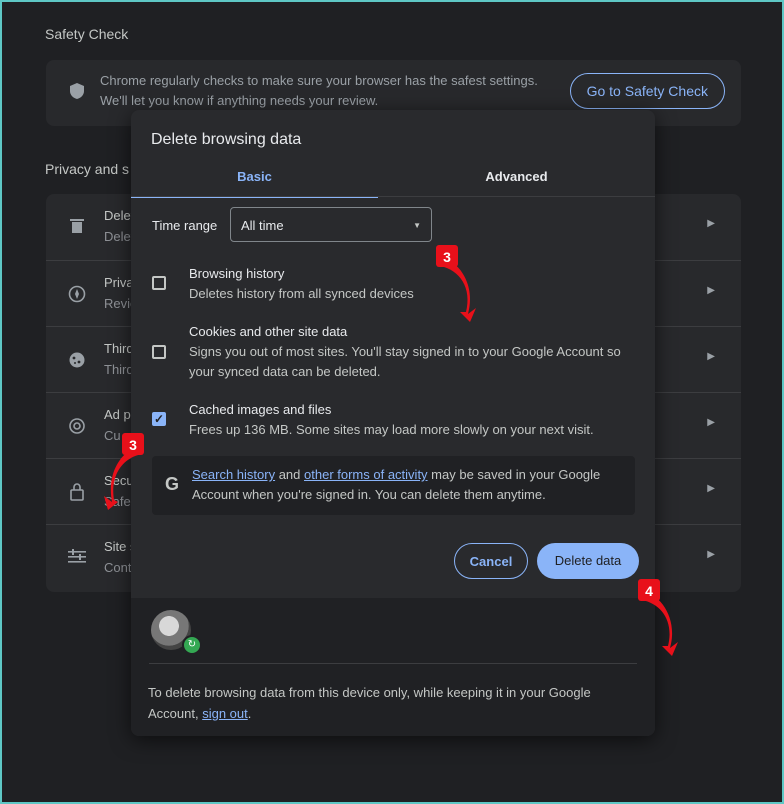 This screenshot has height=804, width=784. What do you see at coordinates (77, 558) in the screenshot?
I see `sliders-icon` at bounding box center [77, 558].